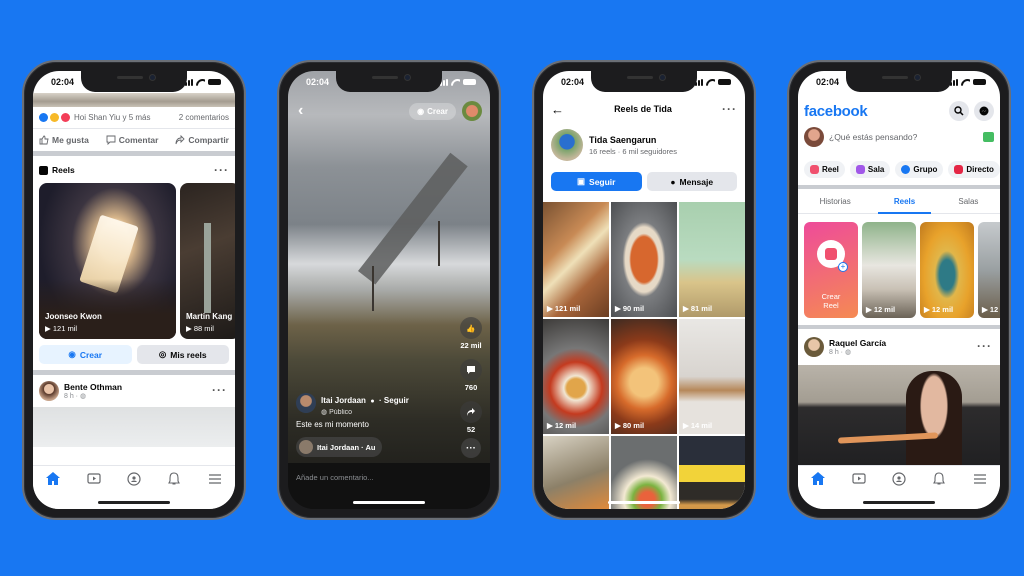 This screenshot has width=1024, height=576. Describe the element at coordinates (903, 137) in the screenshot. I see `composer-input: ¿Qué estás pensando?` at that location.